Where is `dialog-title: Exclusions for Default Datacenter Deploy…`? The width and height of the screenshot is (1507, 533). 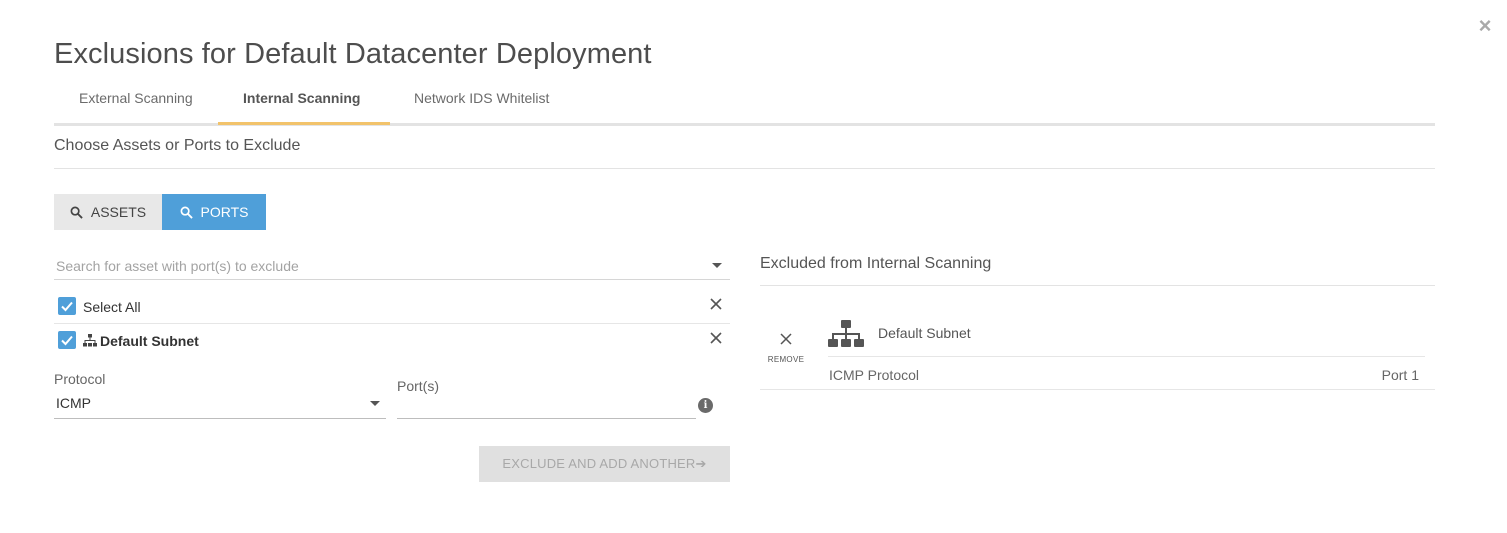
dialog-title: Exclusions for Default Datacenter Deploy… is located at coordinates (353, 54).